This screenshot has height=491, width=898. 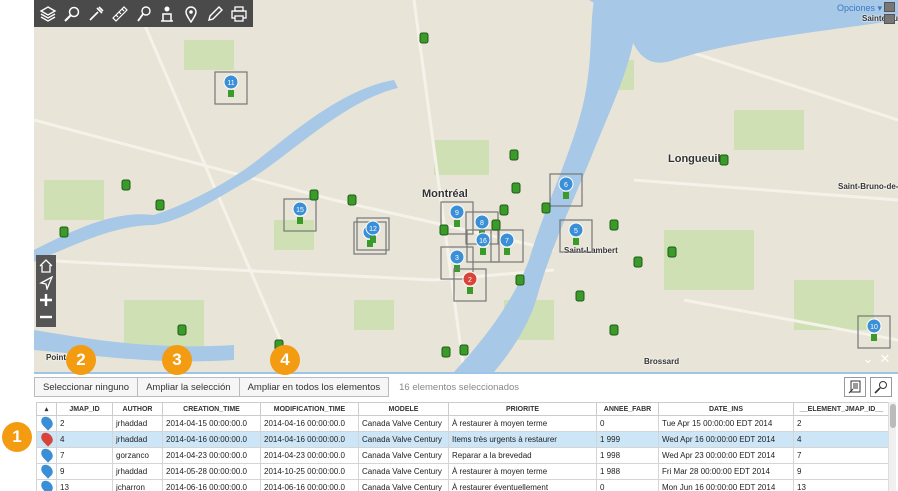 I want to click on sort-column-header: ▴, so click(x=46, y=409).